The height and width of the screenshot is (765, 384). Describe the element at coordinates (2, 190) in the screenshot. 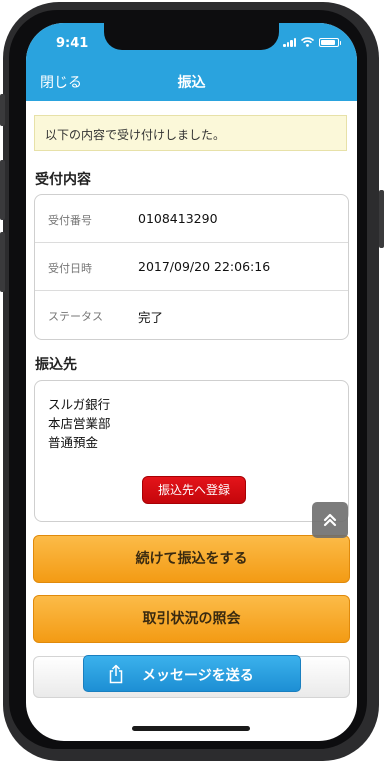

I see `volume-up-button` at that location.